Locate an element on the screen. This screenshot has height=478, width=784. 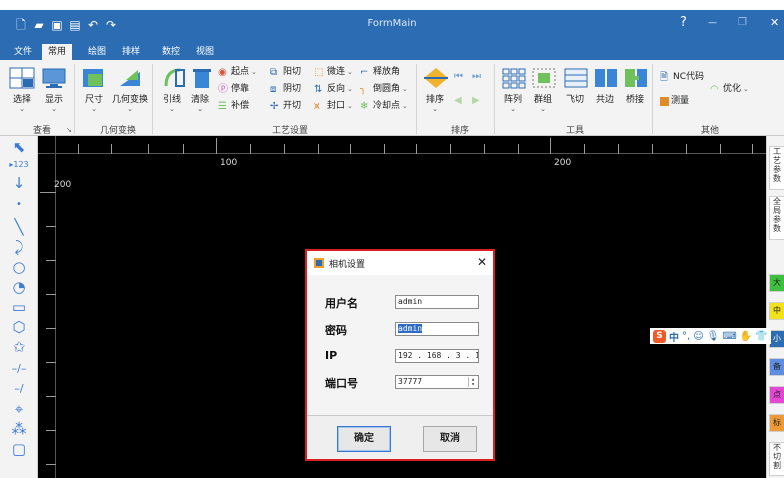
point-tool-icon: • is located at coordinates (19, 205).